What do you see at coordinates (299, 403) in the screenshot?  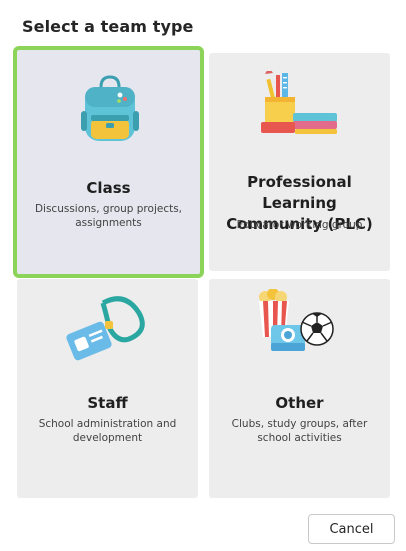 I see `team-type-title: Other` at bounding box center [299, 403].